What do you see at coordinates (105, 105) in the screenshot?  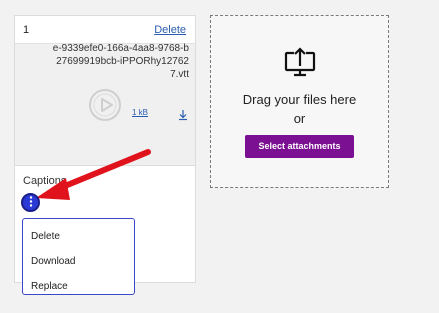 I see `play-circle-icon` at bounding box center [105, 105].